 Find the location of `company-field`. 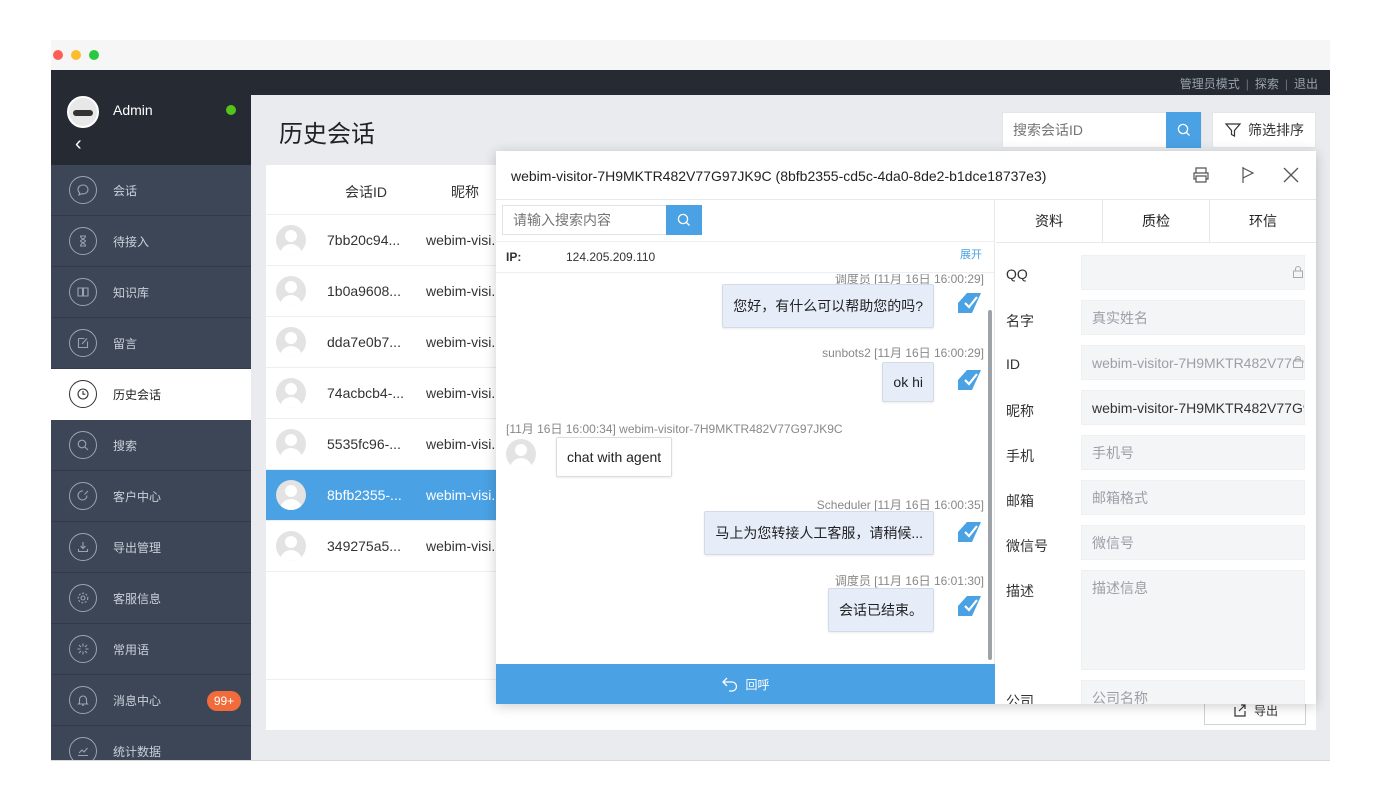

company-field is located at coordinates (1193, 692).